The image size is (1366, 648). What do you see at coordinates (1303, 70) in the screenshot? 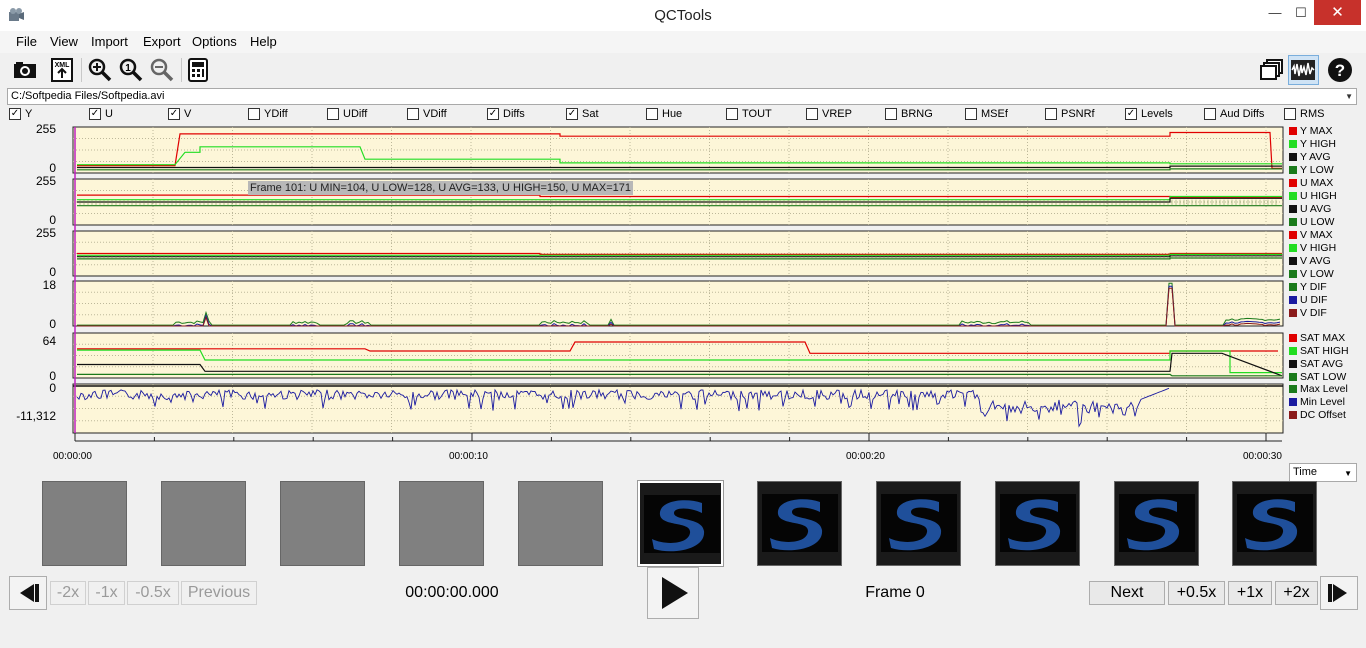
I see `waveform-button` at bounding box center [1303, 70].